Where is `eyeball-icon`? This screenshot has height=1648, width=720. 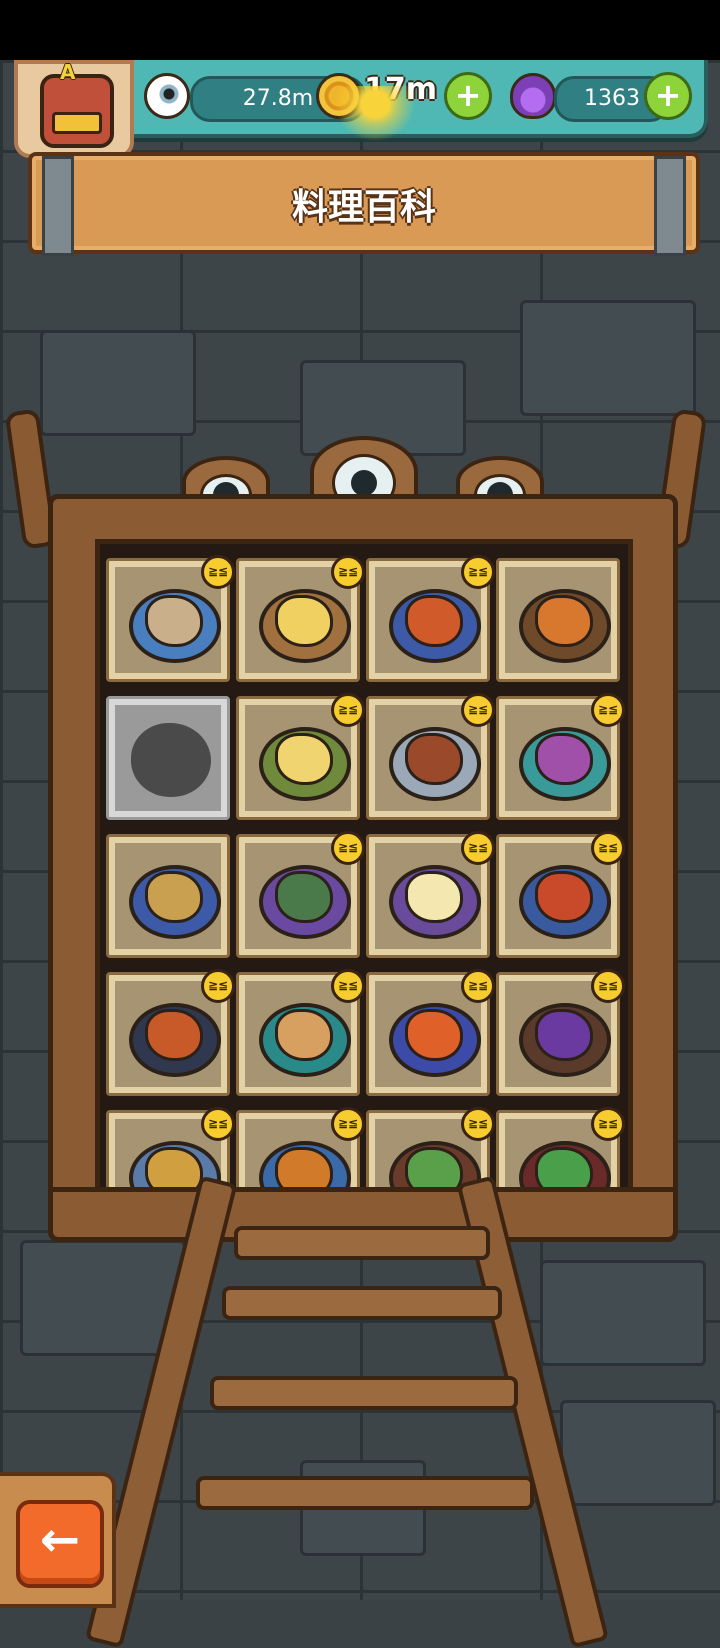 eyeball-icon is located at coordinates (167, 96).